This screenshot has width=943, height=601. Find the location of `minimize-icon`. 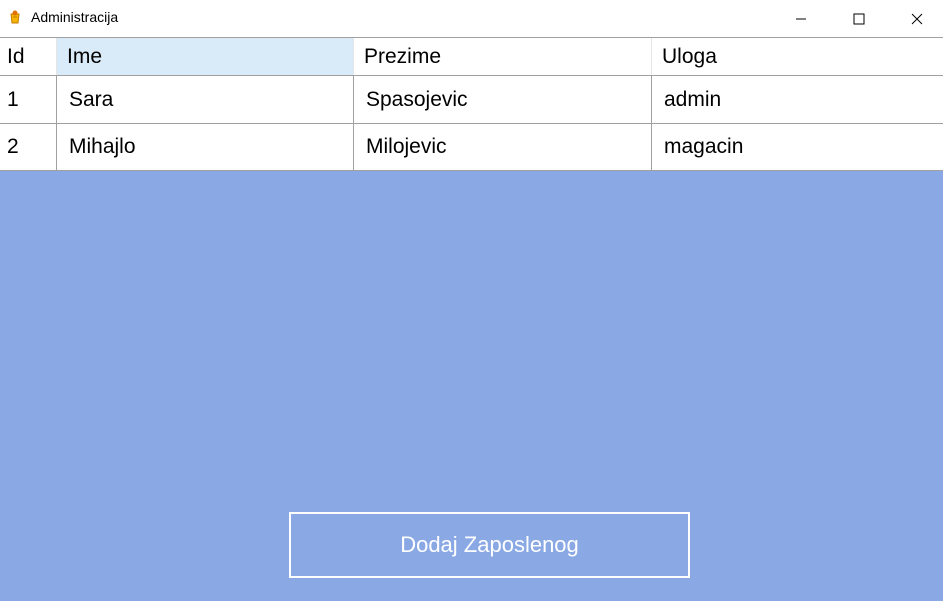

minimize-icon is located at coordinates (801, 18).